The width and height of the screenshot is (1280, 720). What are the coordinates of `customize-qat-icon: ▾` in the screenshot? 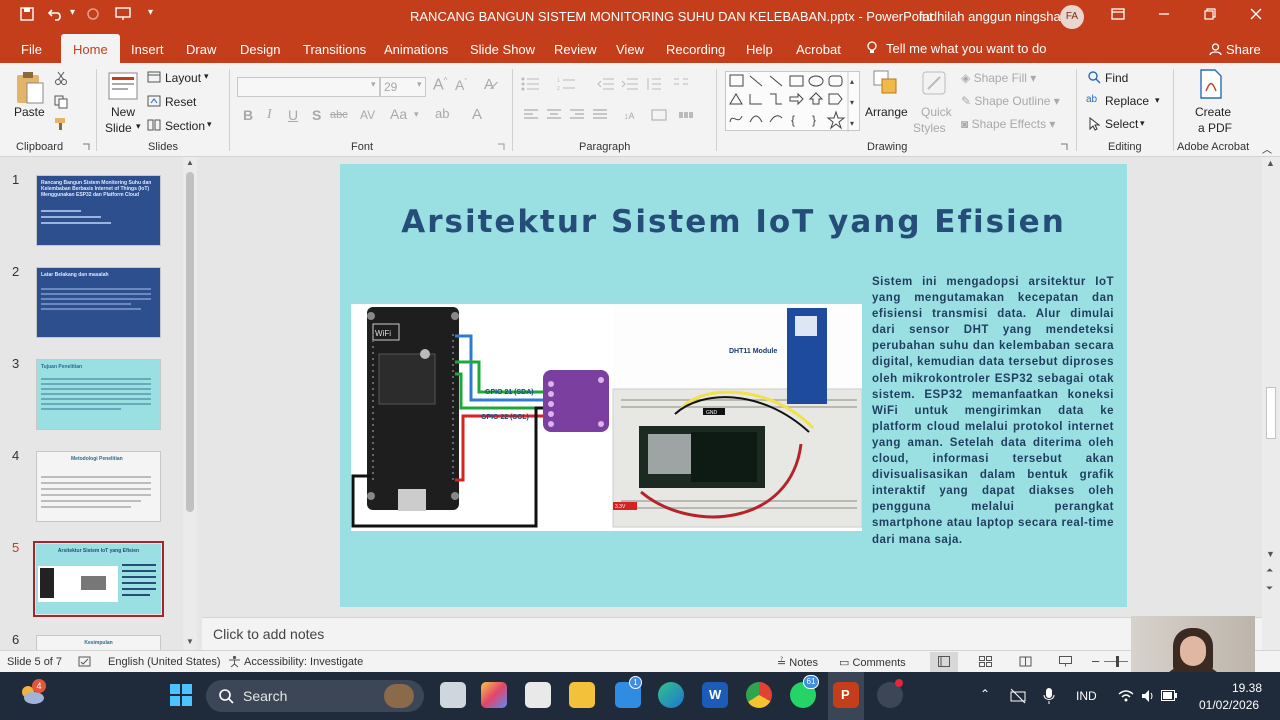 It's located at (150, 12).